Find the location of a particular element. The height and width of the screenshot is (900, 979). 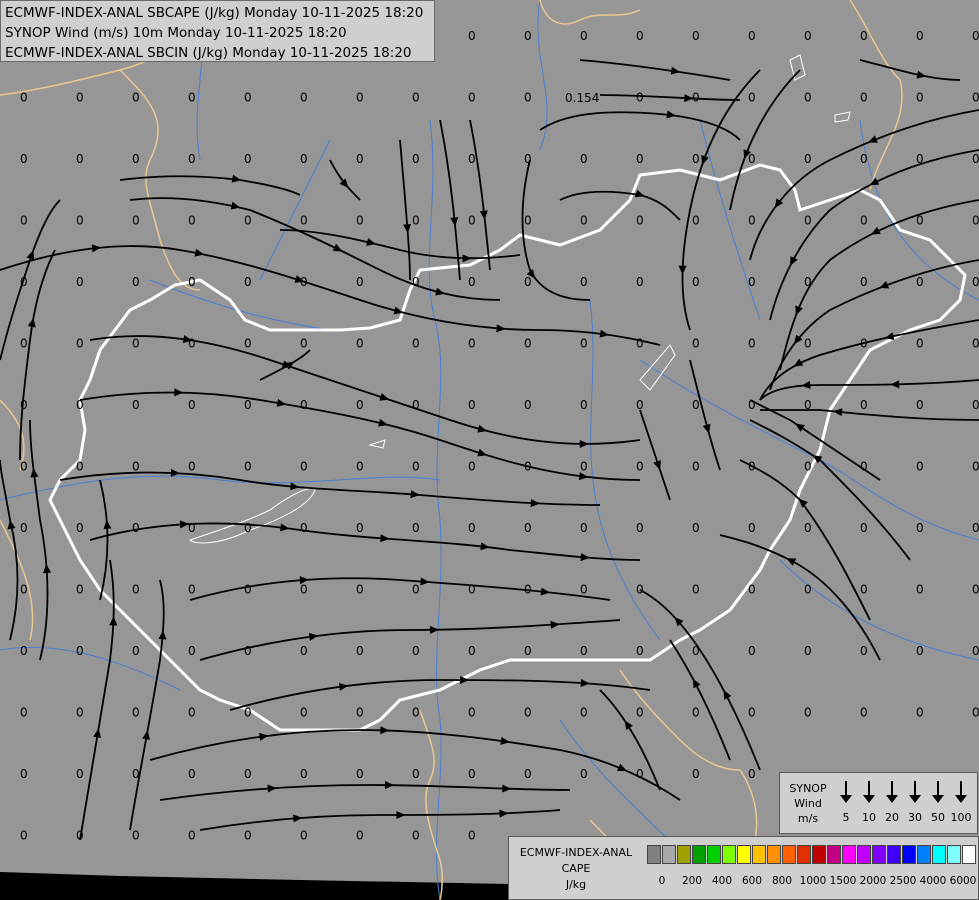

wind-legend: SYNOP Wind m/s 5 10 20 30 50 100 is located at coordinates (878, 803).